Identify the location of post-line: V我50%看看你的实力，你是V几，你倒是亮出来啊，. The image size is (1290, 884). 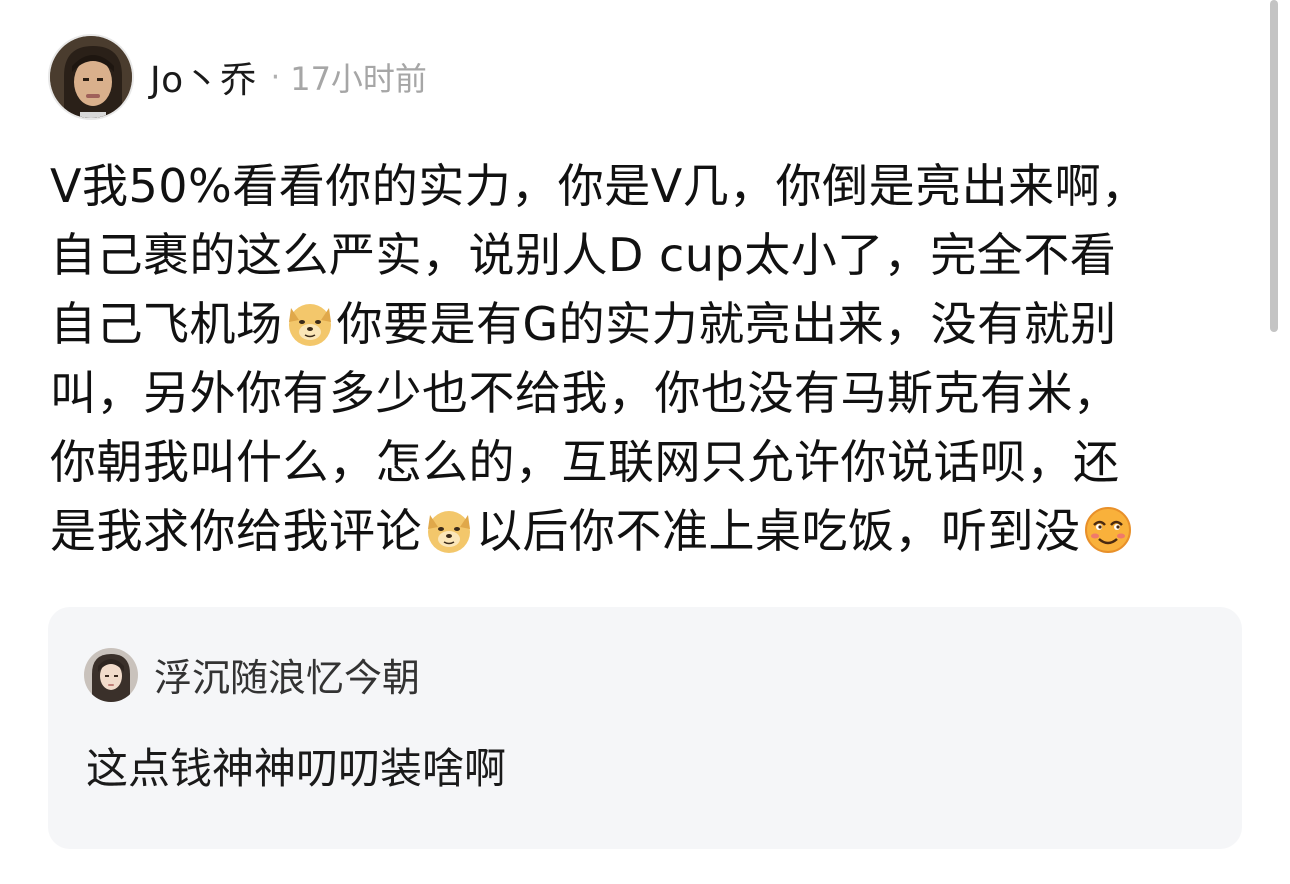
(599, 186).